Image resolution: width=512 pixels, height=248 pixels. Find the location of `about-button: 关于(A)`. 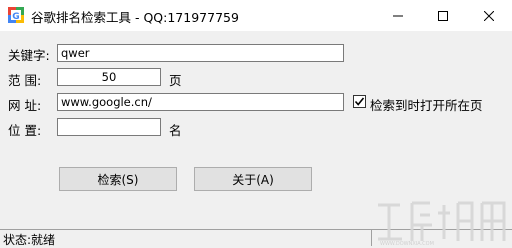

about-button: 关于(A) is located at coordinates (253, 179).